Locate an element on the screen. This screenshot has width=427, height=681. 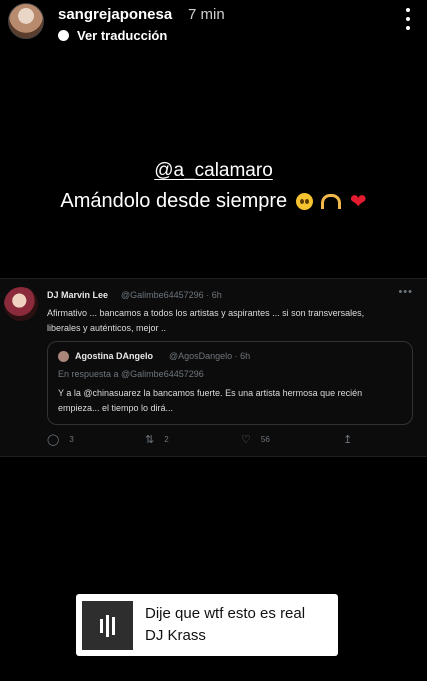
quote-author: Agostina DAngelo is located at coordinates (114, 356).